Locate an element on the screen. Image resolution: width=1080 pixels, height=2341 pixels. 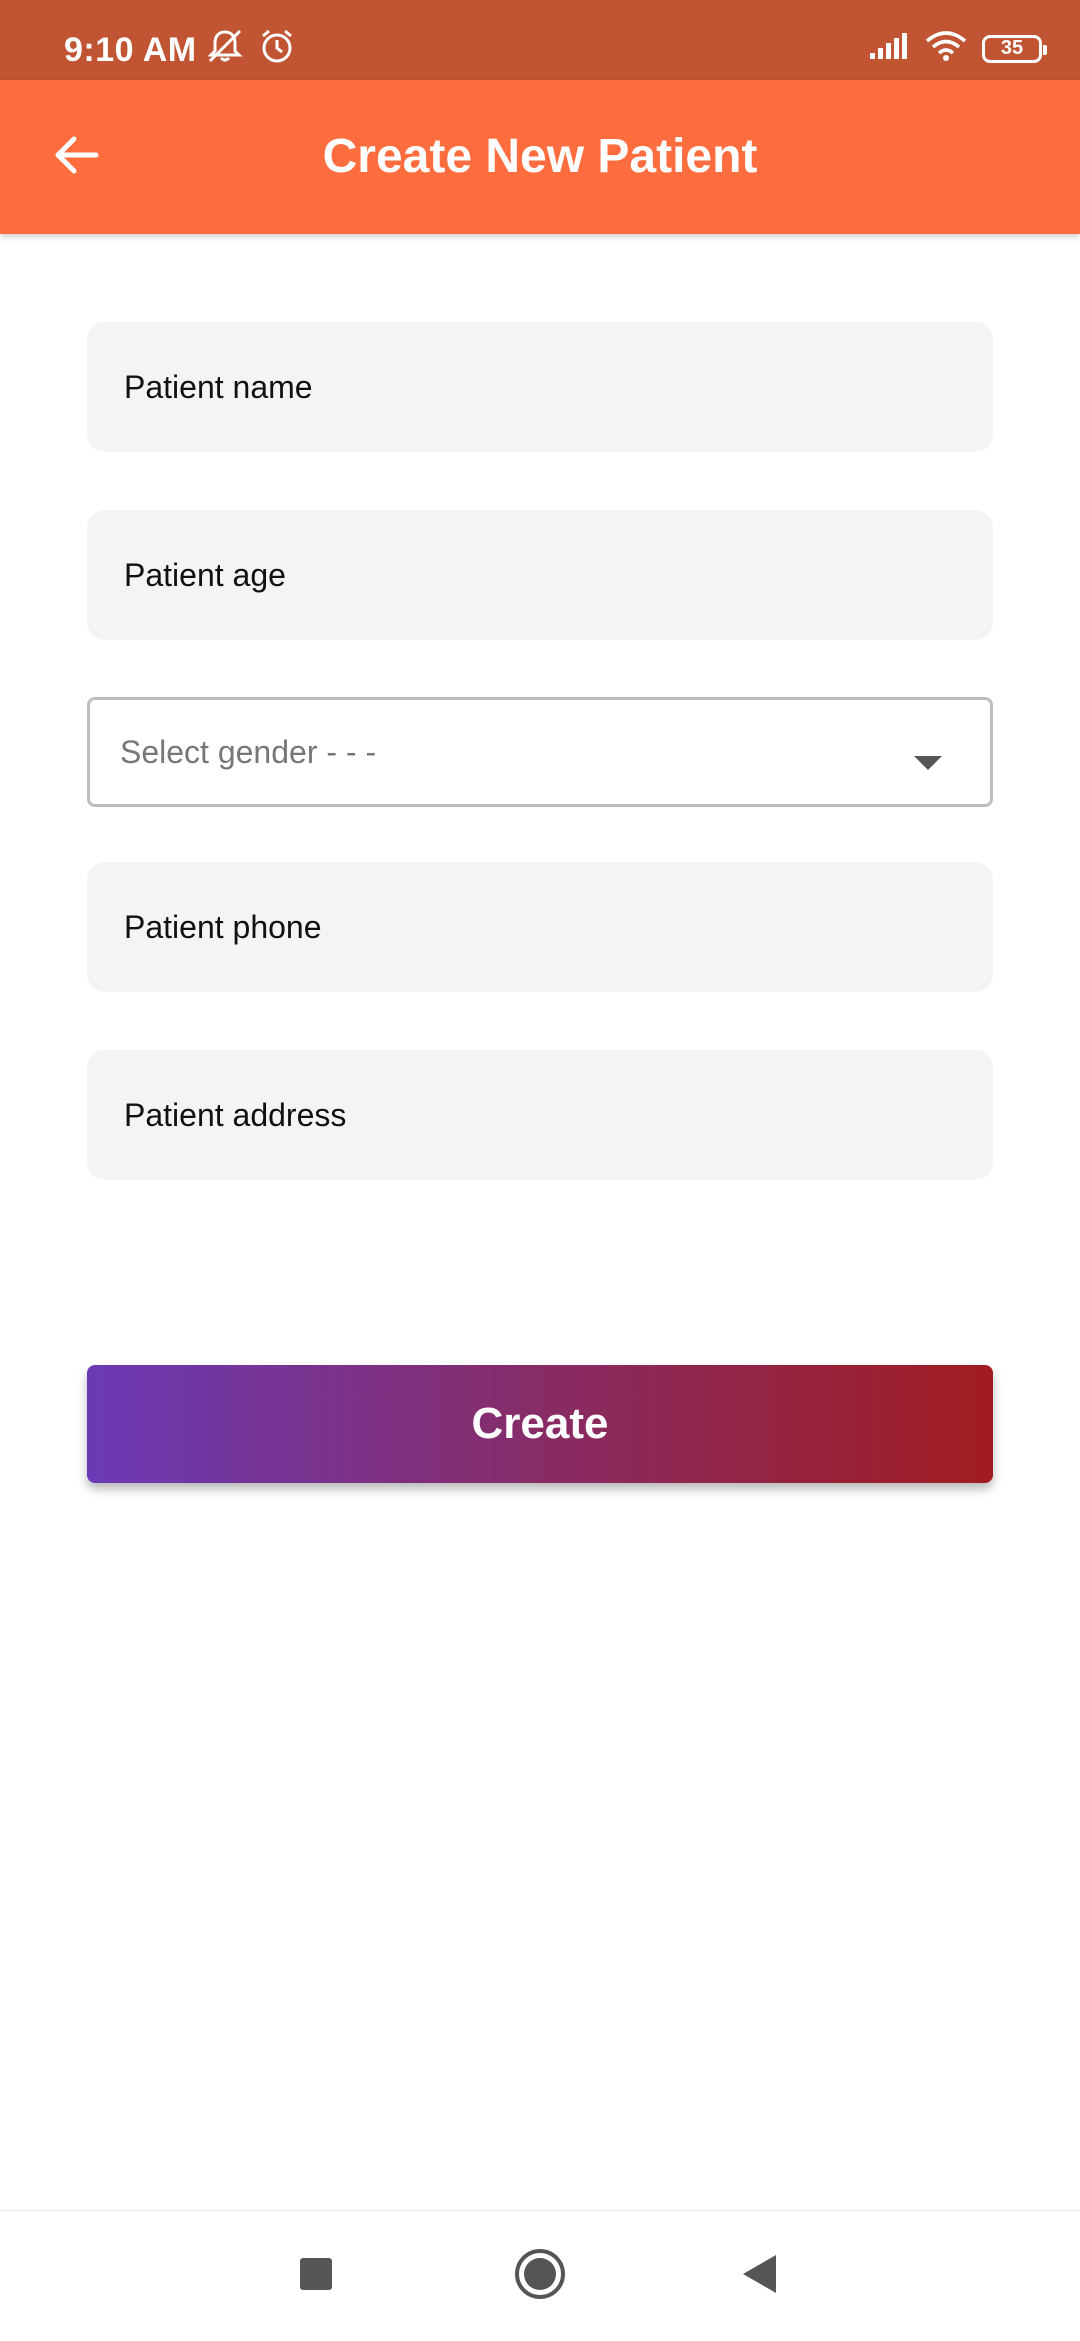
alarm-icon is located at coordinates (277, 48).